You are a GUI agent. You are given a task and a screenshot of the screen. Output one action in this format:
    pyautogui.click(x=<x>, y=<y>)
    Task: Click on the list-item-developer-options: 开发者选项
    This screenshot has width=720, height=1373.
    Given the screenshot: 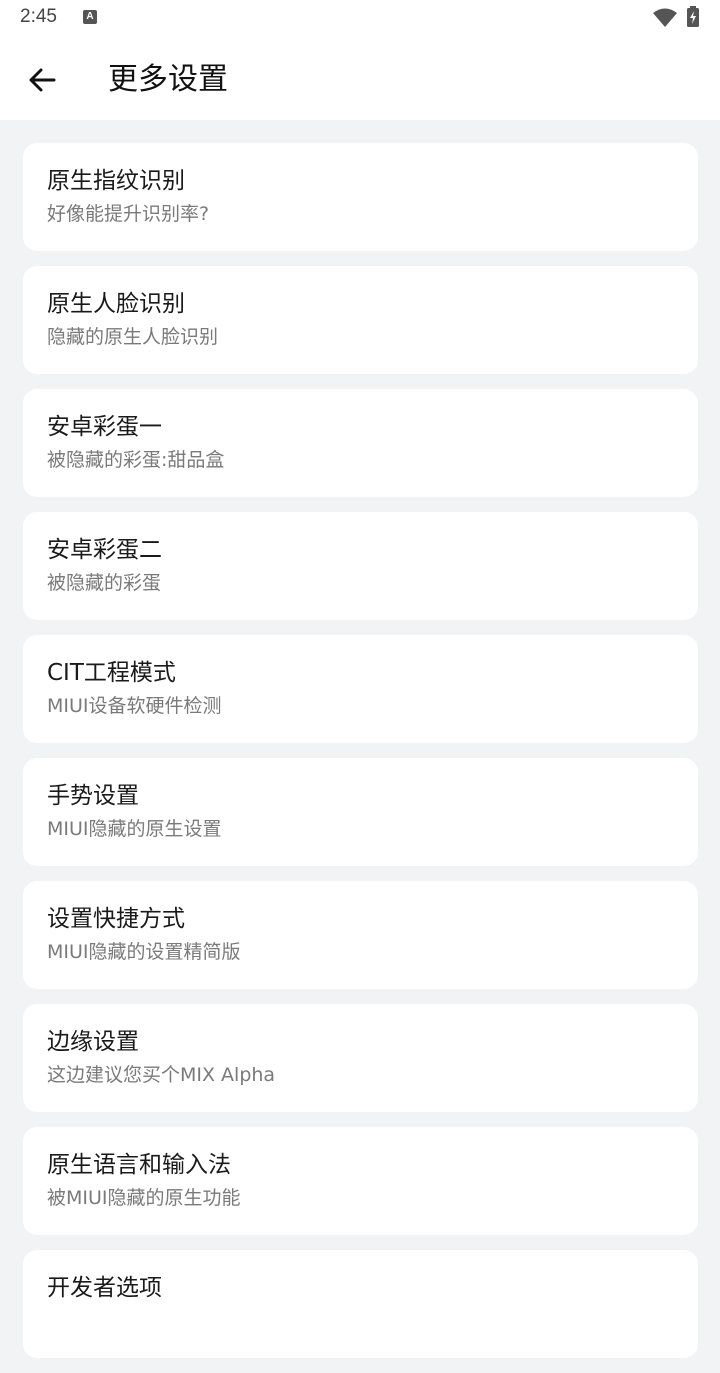 What is the action you would take?
    pyautogui.click(x=360, y=1304)
    